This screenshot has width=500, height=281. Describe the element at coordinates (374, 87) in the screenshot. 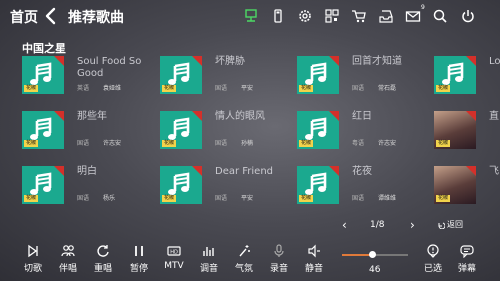

I see `song-meta: 国语 常石磊` at that location.